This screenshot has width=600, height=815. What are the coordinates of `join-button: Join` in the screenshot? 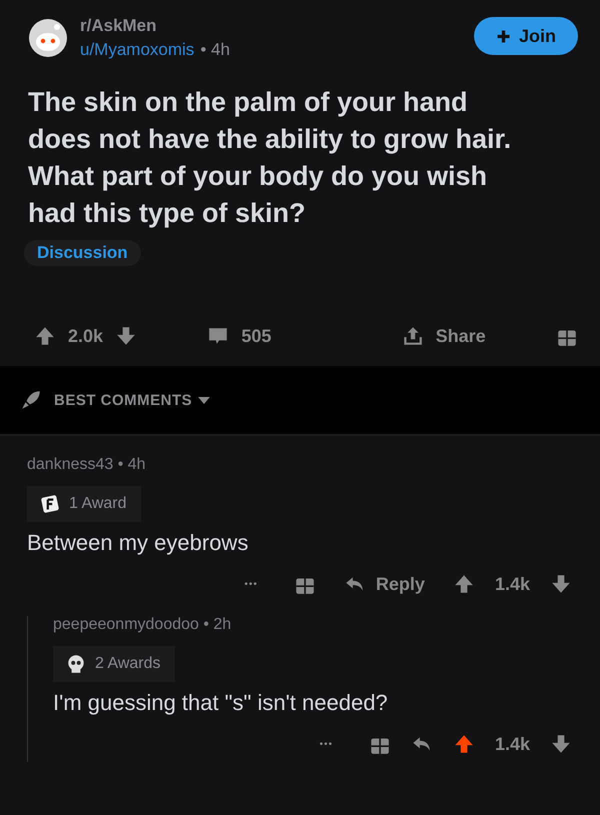 It's located at (526, 36).